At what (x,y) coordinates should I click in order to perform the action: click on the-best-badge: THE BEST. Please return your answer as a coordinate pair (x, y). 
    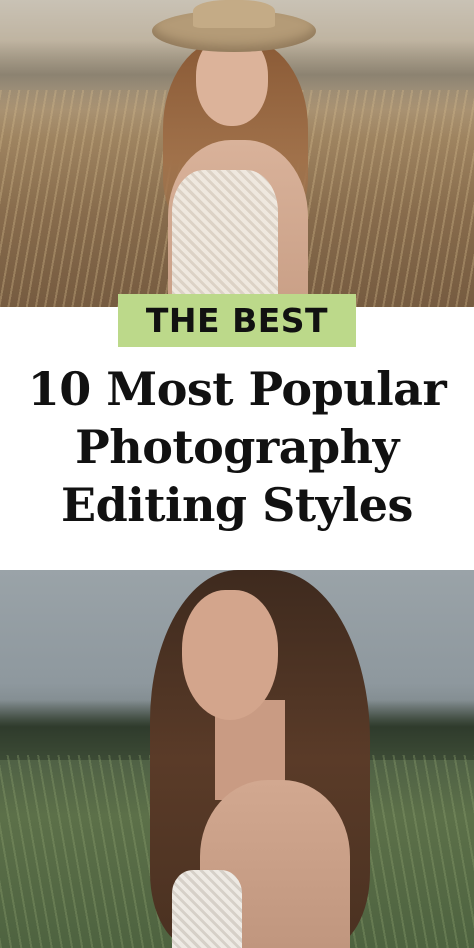
    Looking at the image, I should click on (237, 320).